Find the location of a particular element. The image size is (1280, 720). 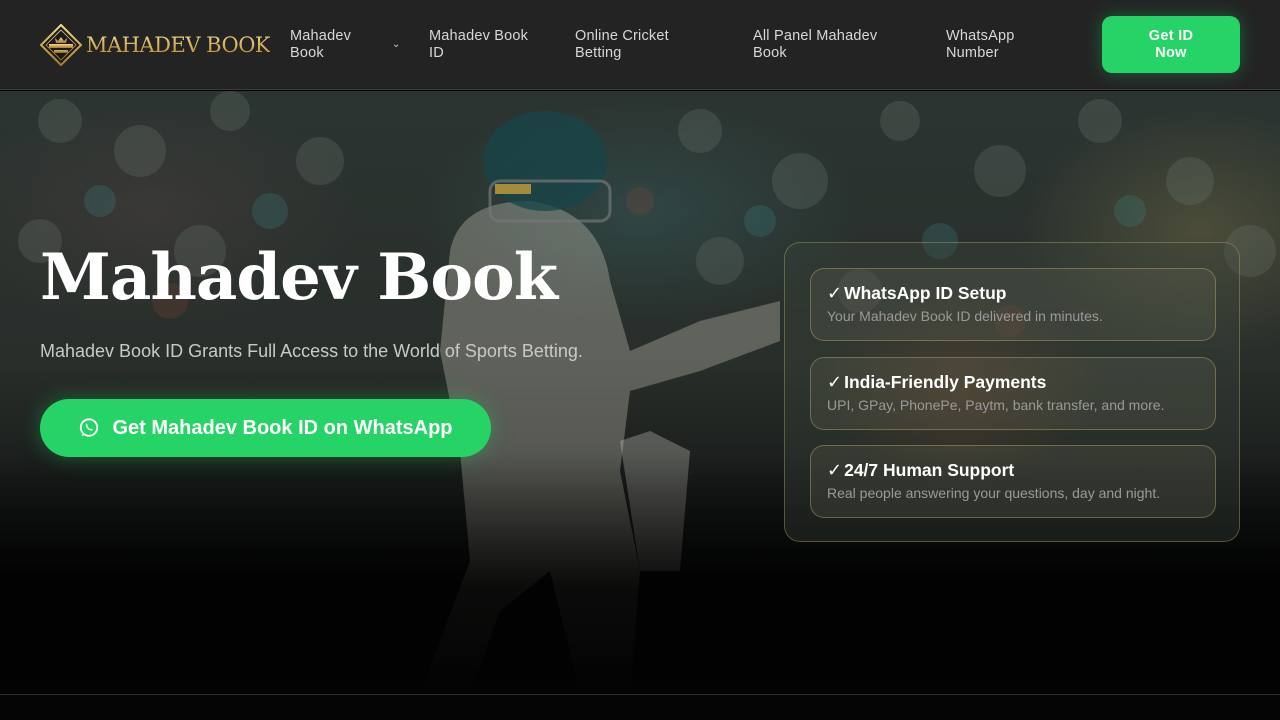

feature-title: ✓ WhatsApp ID Setup is located at coordinates (1013, 293).